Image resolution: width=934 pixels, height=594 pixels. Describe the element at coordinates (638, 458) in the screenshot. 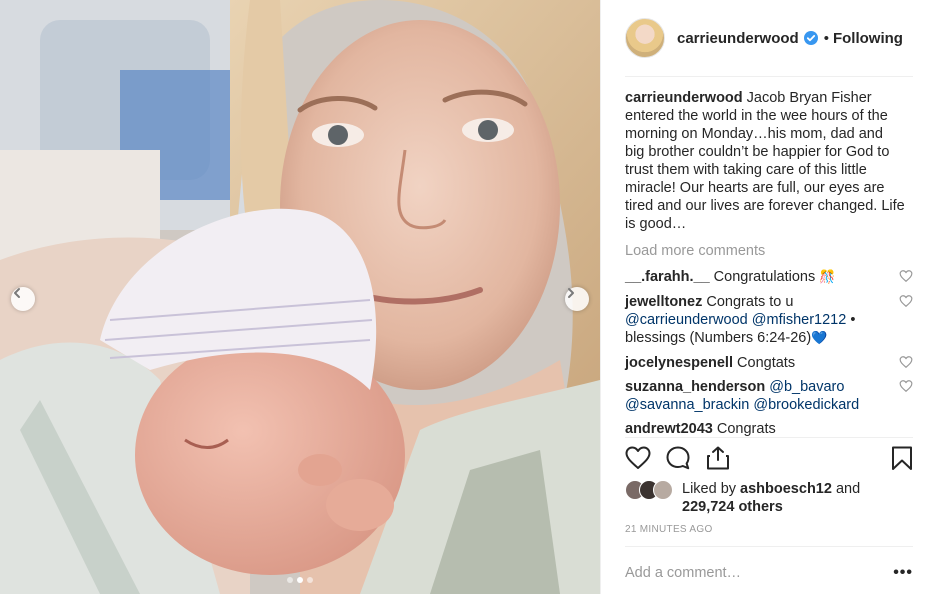

I see `like-heart-icon` at that location.